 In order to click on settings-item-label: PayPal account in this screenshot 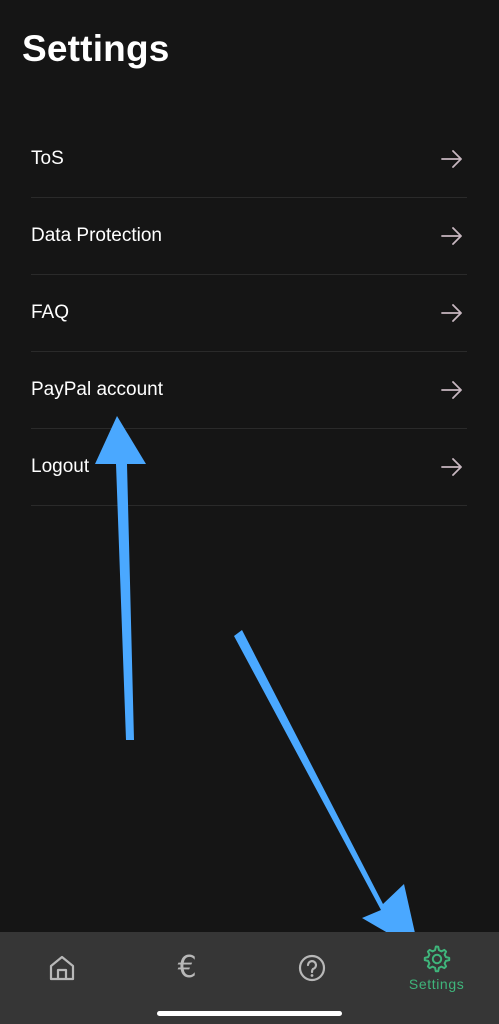, I will do `click(97, 389)`.